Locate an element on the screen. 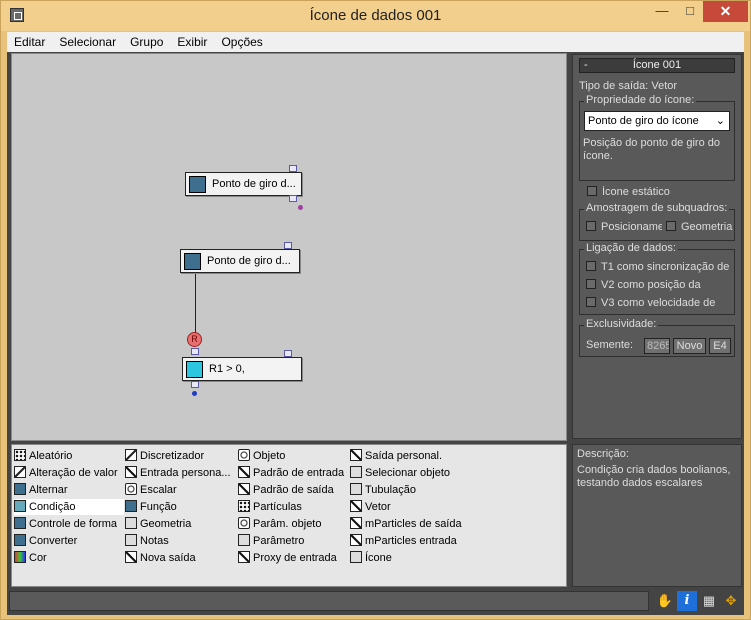 The image size is (751, 620). maximize-button: □ is located at coordinates (690, 11).